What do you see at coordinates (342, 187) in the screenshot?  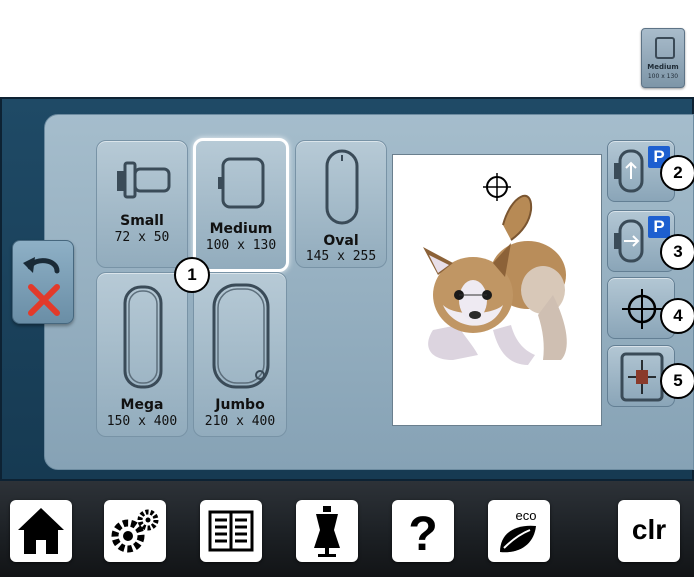 I see `oval-hoop-icon` at bounding box center [342, 187].